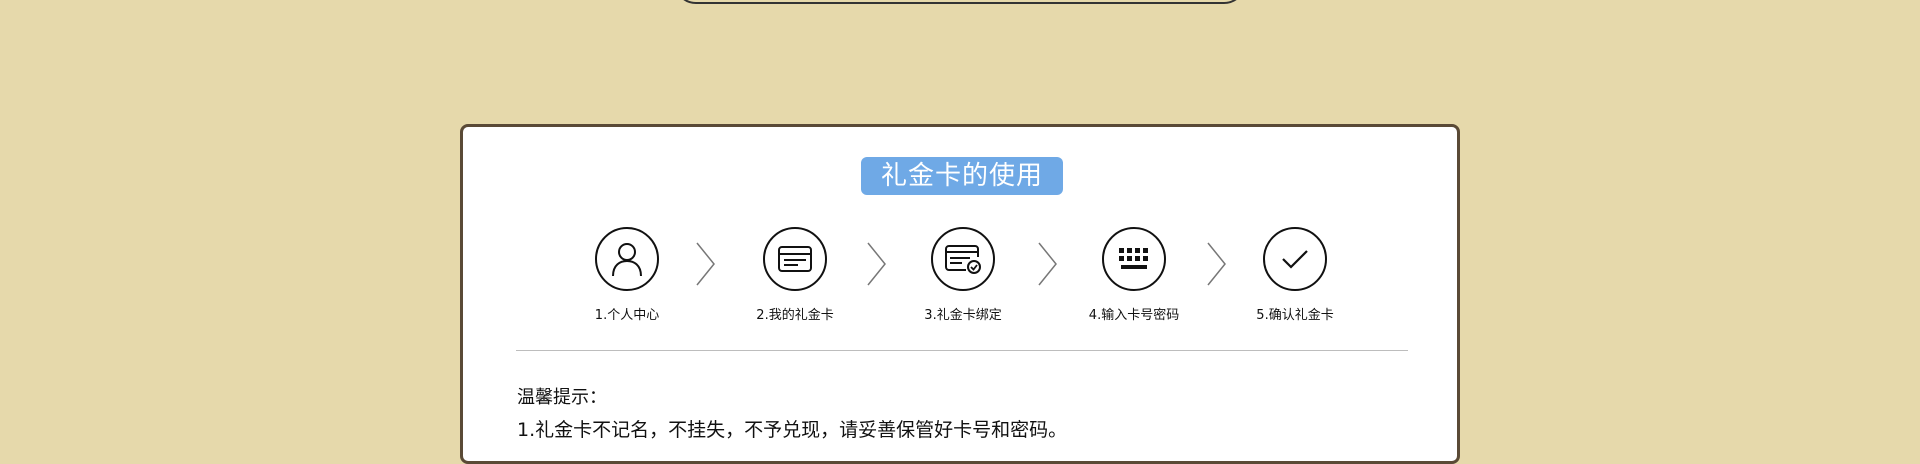 The width and height of the screenshot is (1920, 464). What do you see at coordinates (962, 176) in the screenshot?
I see `section-title: 礼金卡的使用` at bounding box center [962, 176].